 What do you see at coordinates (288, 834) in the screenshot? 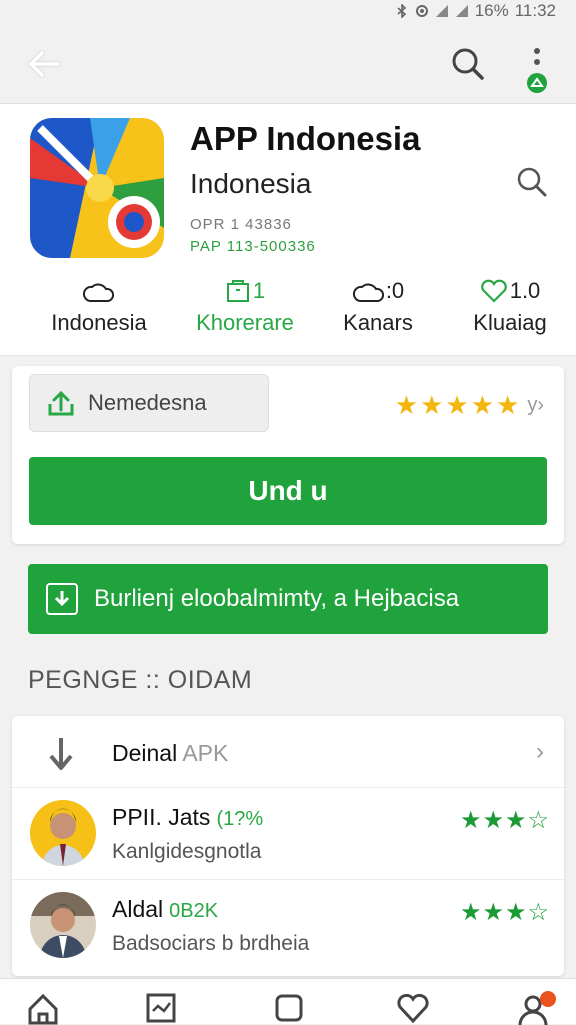
I see `list-item: PPII. Jats (1?% Kanlgidesgnotla ★★★☆` at bounding box center [288, 834].